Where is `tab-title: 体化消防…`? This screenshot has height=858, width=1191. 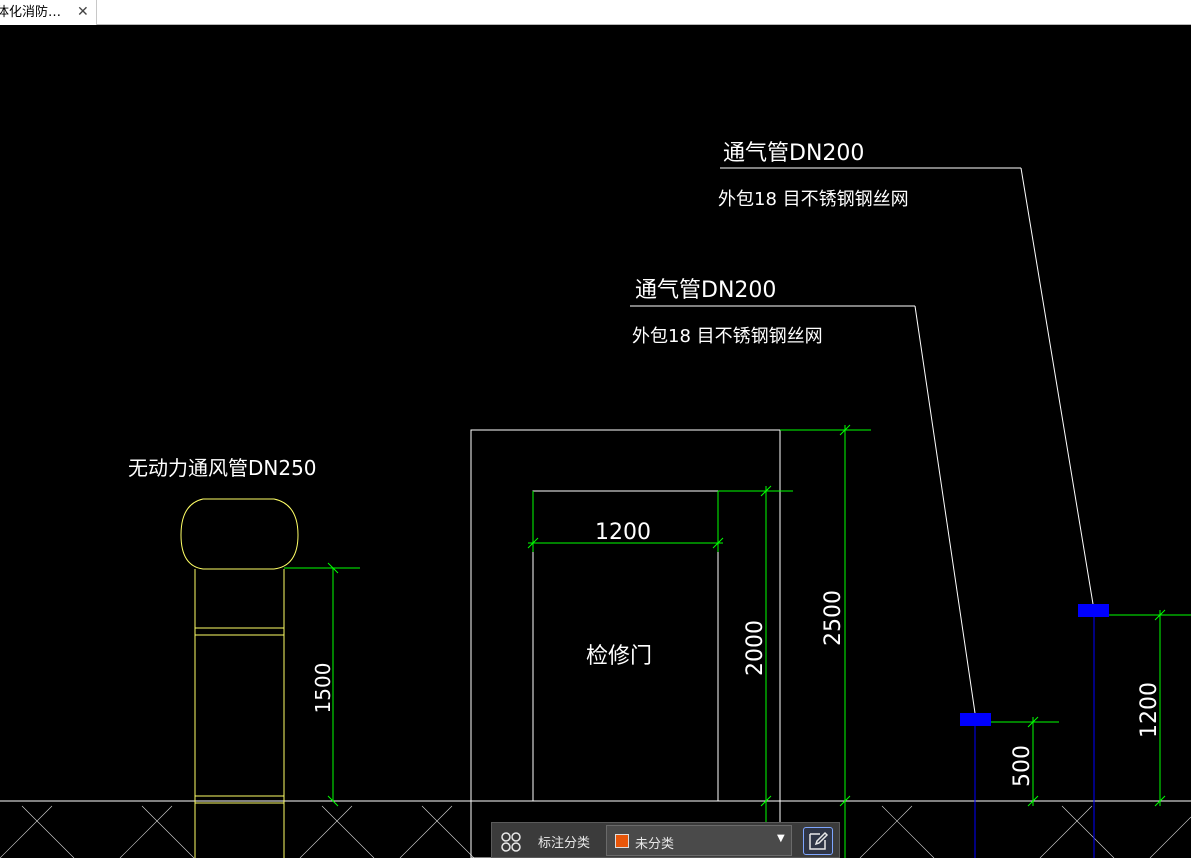
tab-title: 体化消防… is located at coordinates (31, 12).